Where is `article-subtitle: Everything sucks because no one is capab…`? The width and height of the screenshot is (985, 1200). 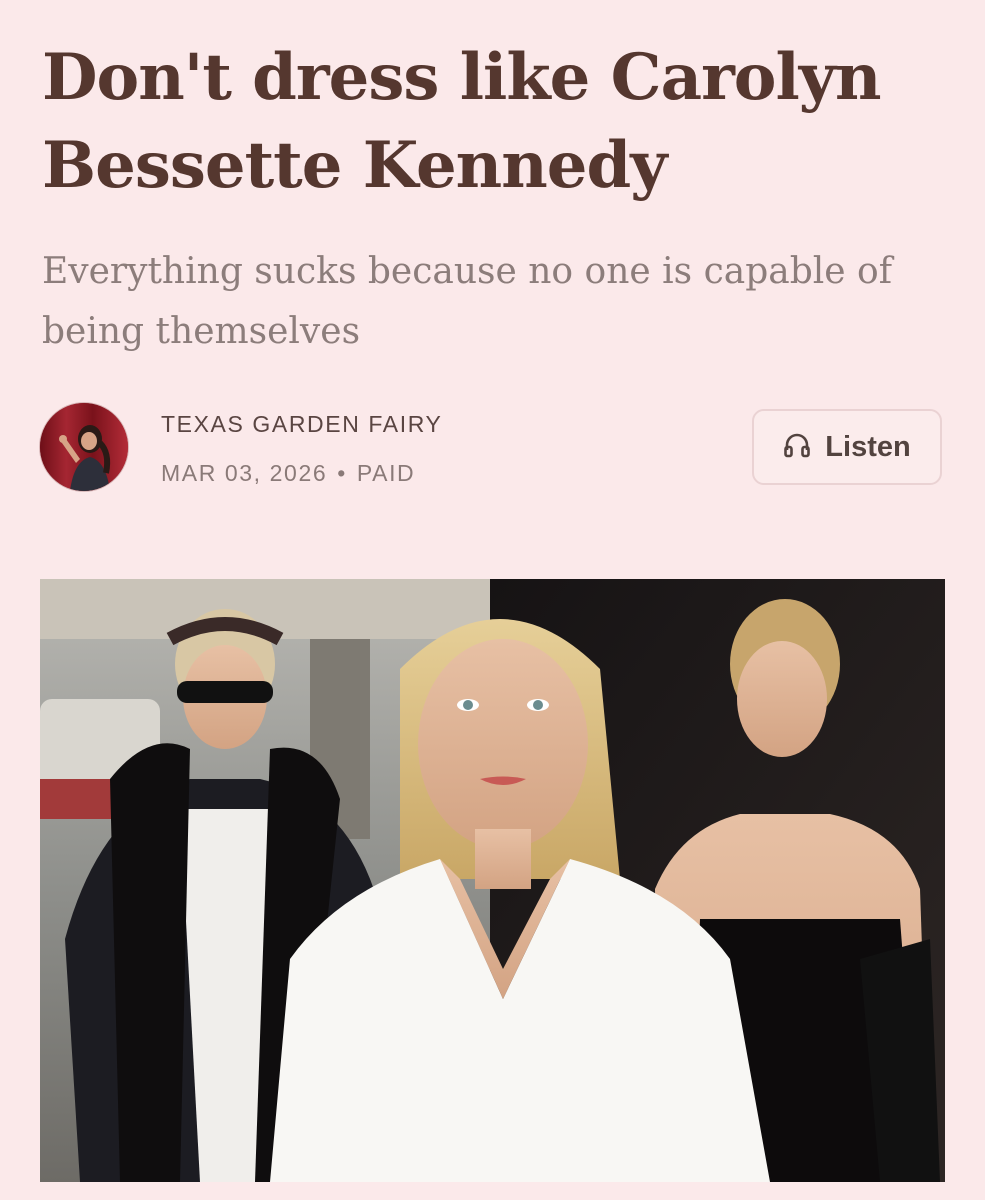
article-subtitle: Everything sucks because no one is capab… is located at coordinates (467, 301).